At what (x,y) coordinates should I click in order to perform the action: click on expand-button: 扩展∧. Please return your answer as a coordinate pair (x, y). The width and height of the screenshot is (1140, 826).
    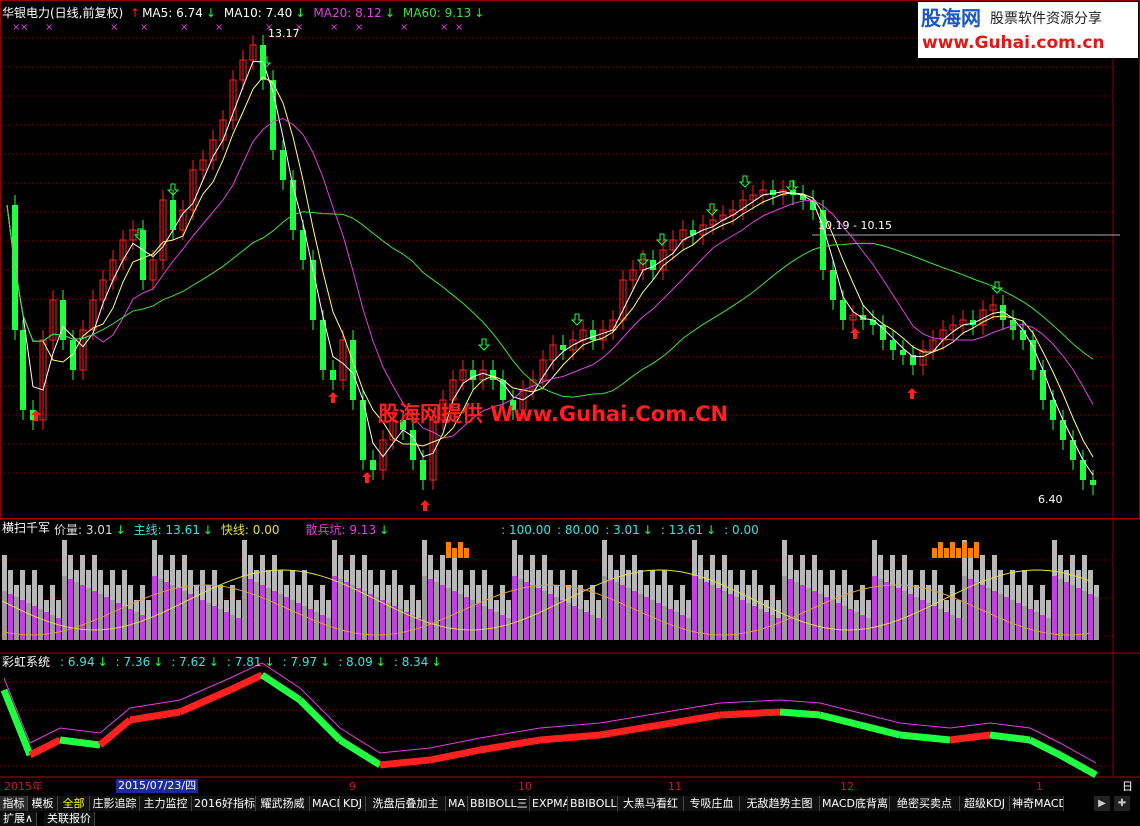
    Looking at the image, I should click on (19, 819).